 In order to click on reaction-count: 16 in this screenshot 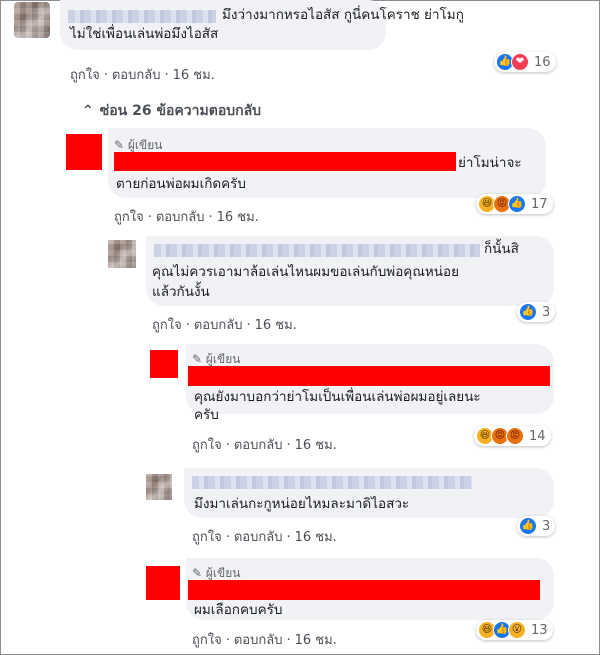, I will do `click(542, 62)`.